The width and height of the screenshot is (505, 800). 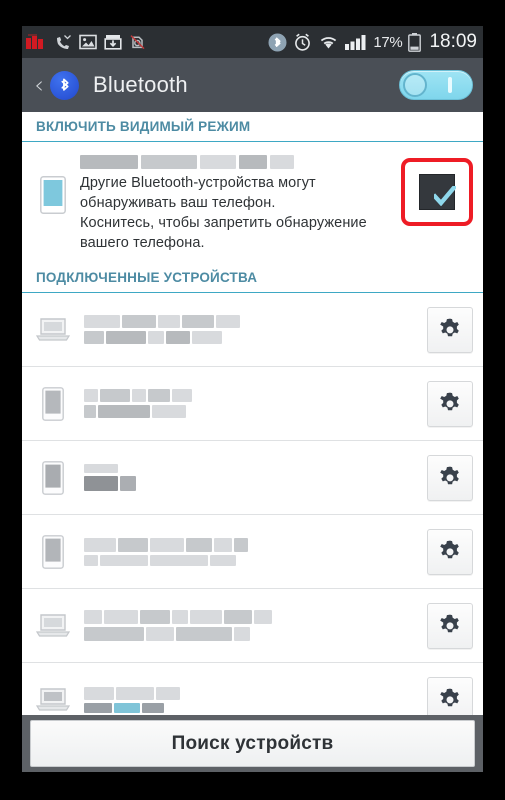 I want to click on visibility-description-line-1: Другие Bluetooth-устройства могут, so click(x=198, y=183).